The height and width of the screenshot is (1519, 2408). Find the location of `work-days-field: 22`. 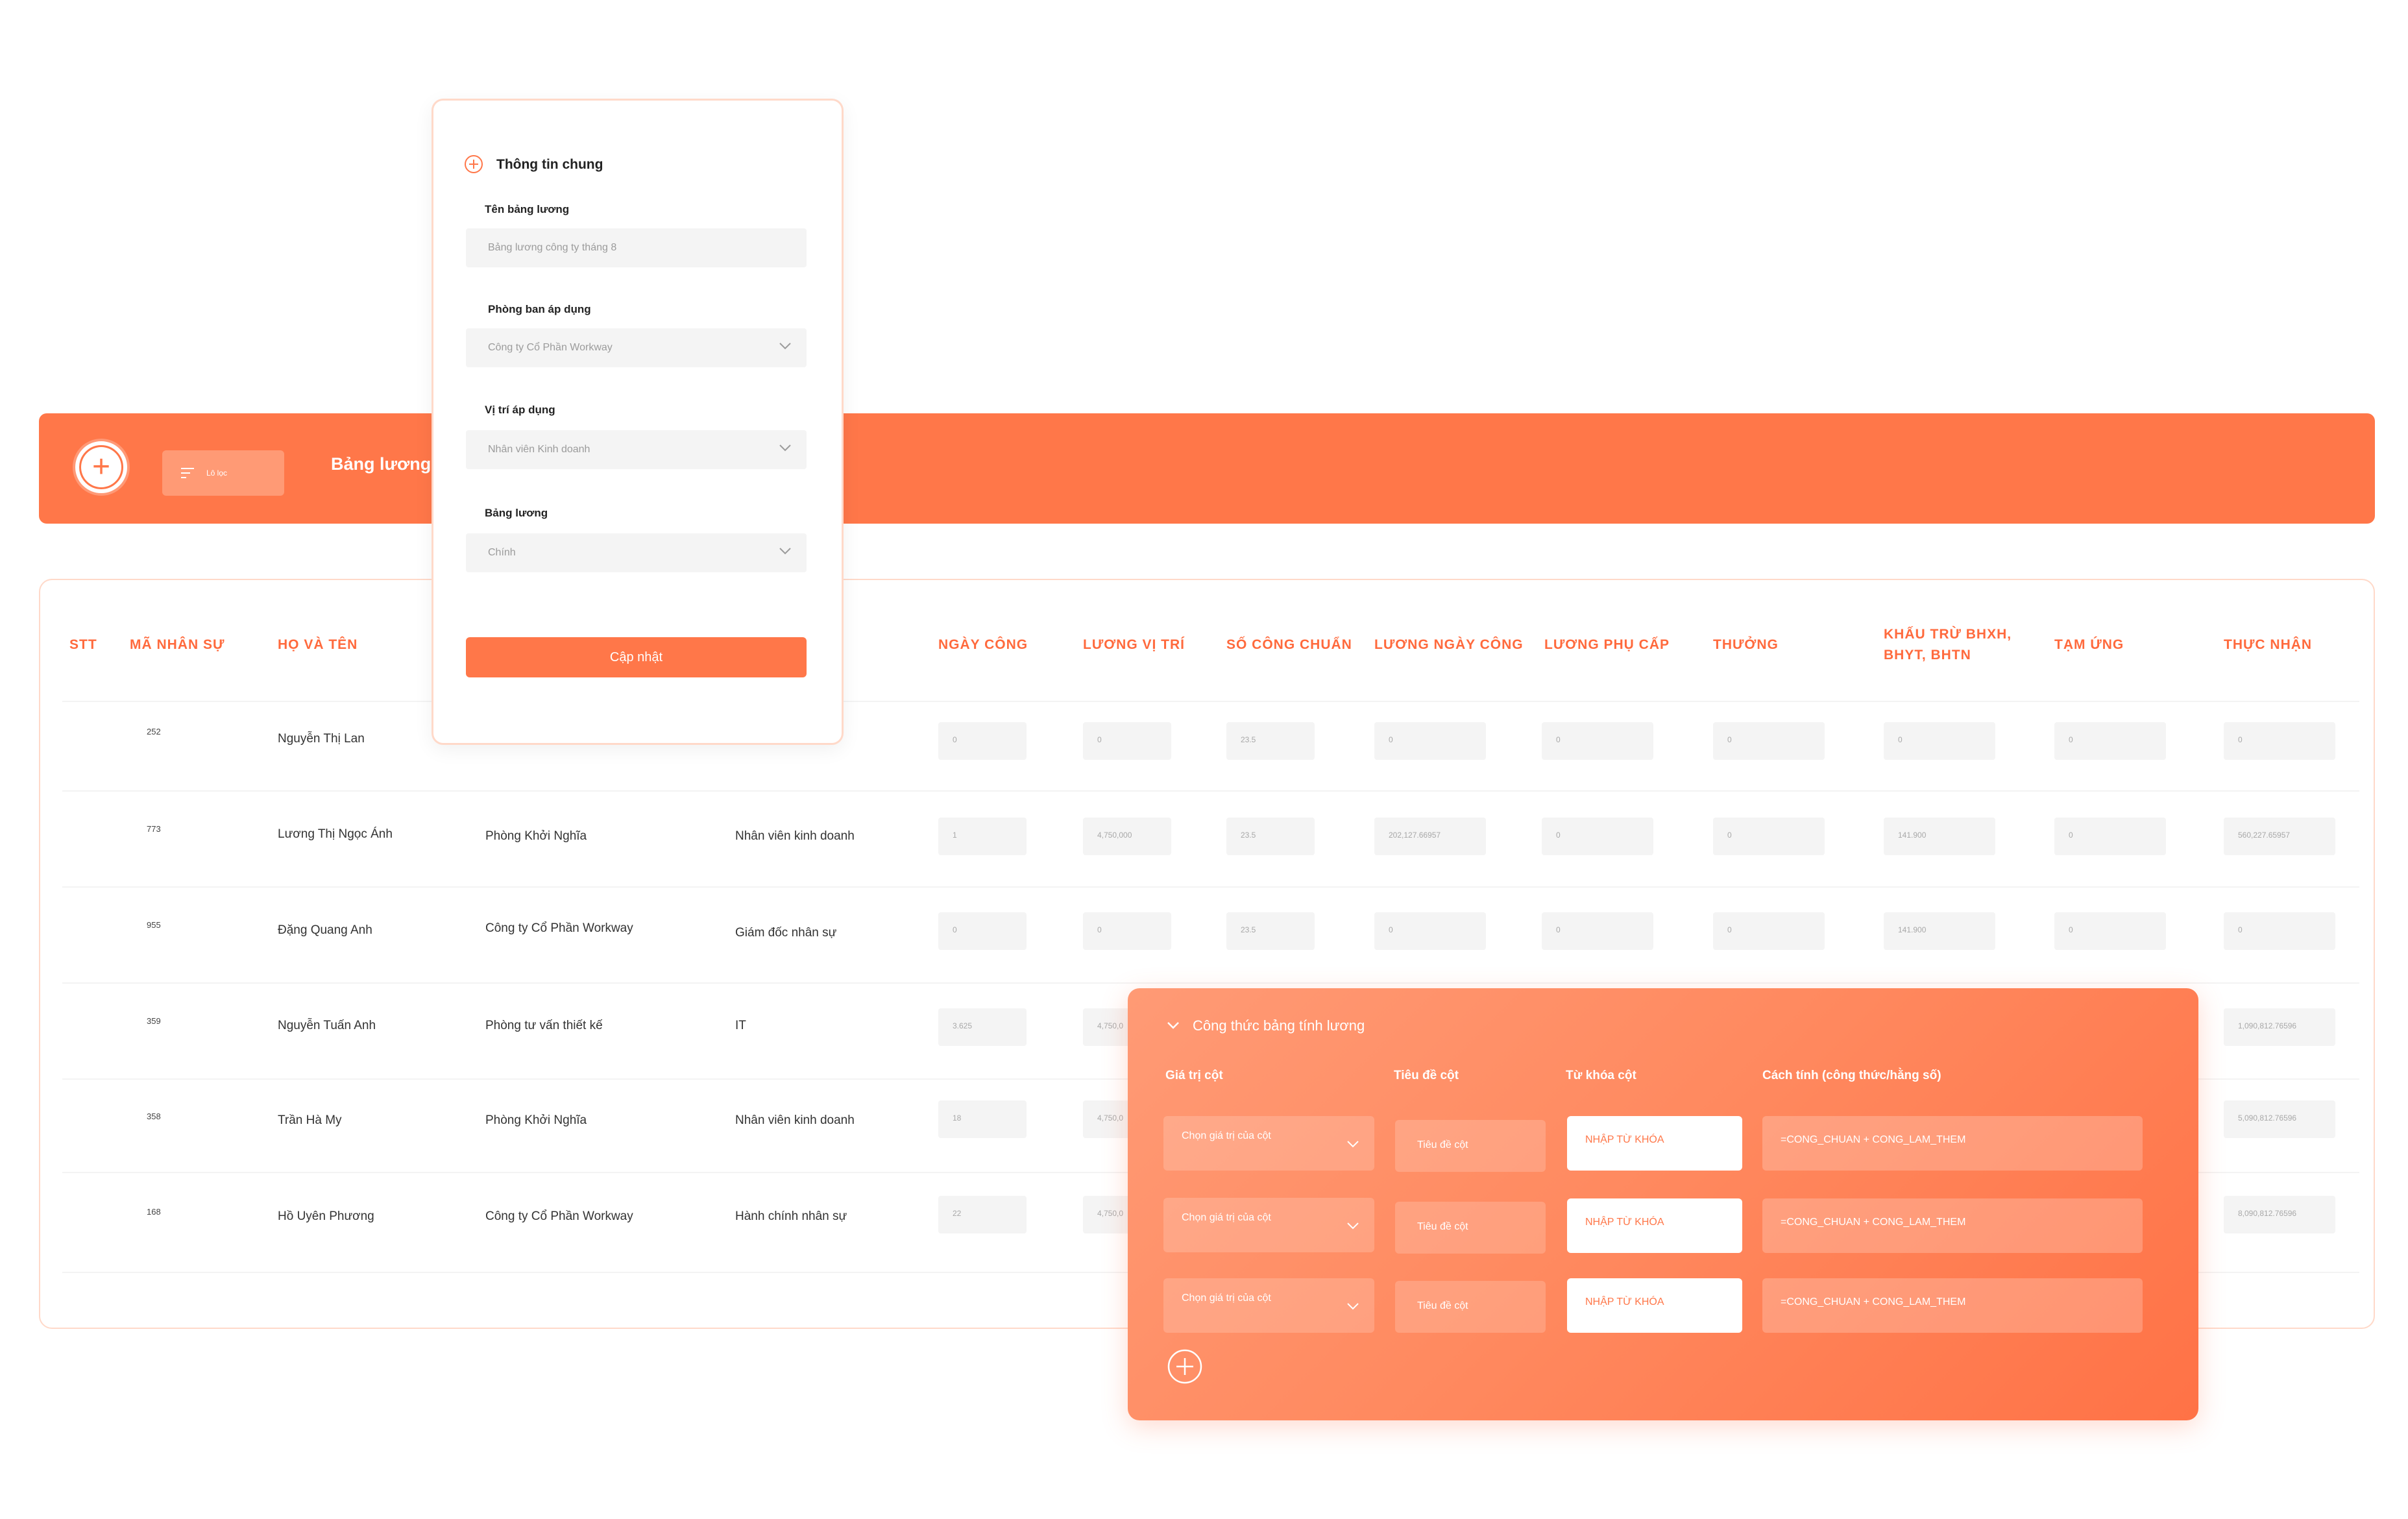

work-days-field: 22 is located at coordinates (982, 1214).